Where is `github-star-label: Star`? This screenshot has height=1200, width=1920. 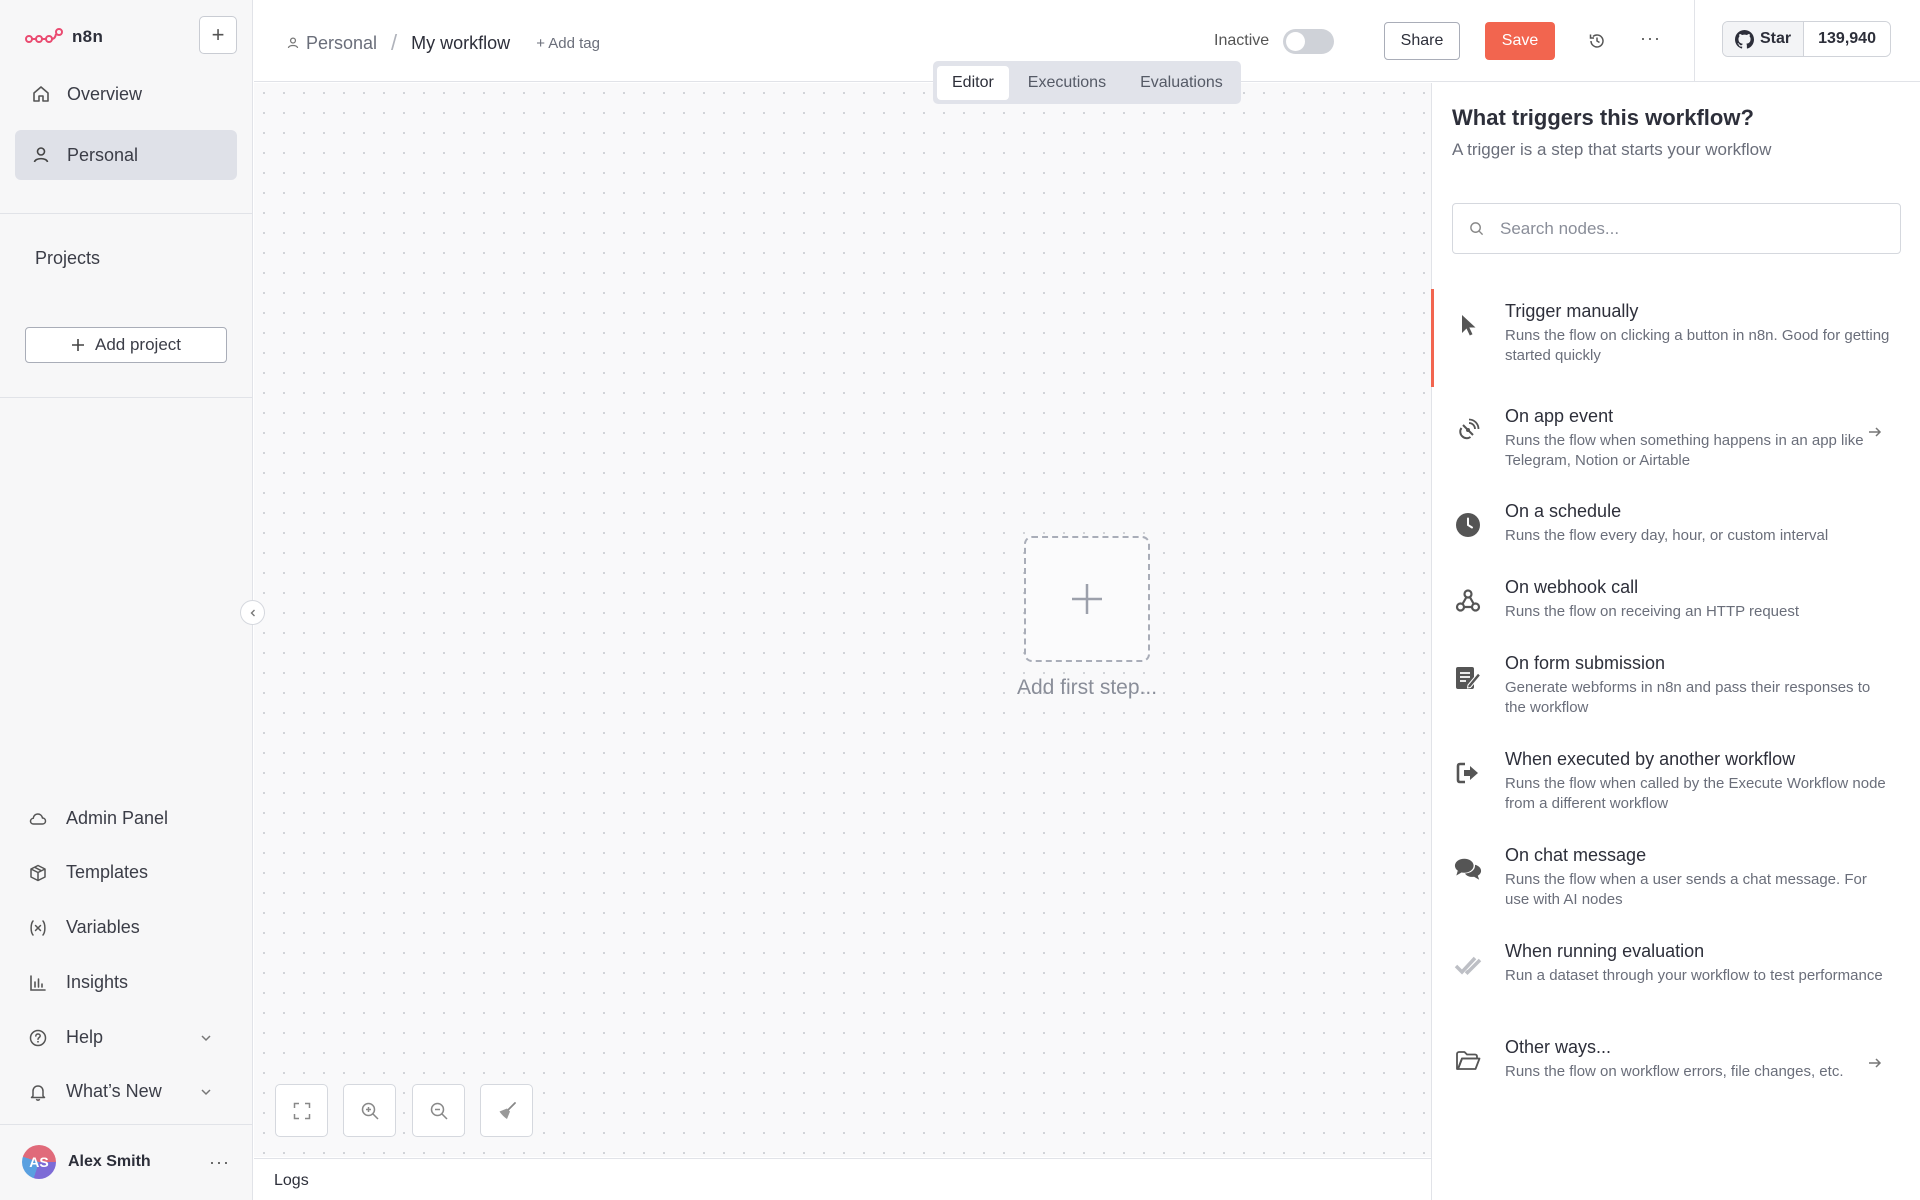
github-star-label: Star is located at coordinates (1776, 38).